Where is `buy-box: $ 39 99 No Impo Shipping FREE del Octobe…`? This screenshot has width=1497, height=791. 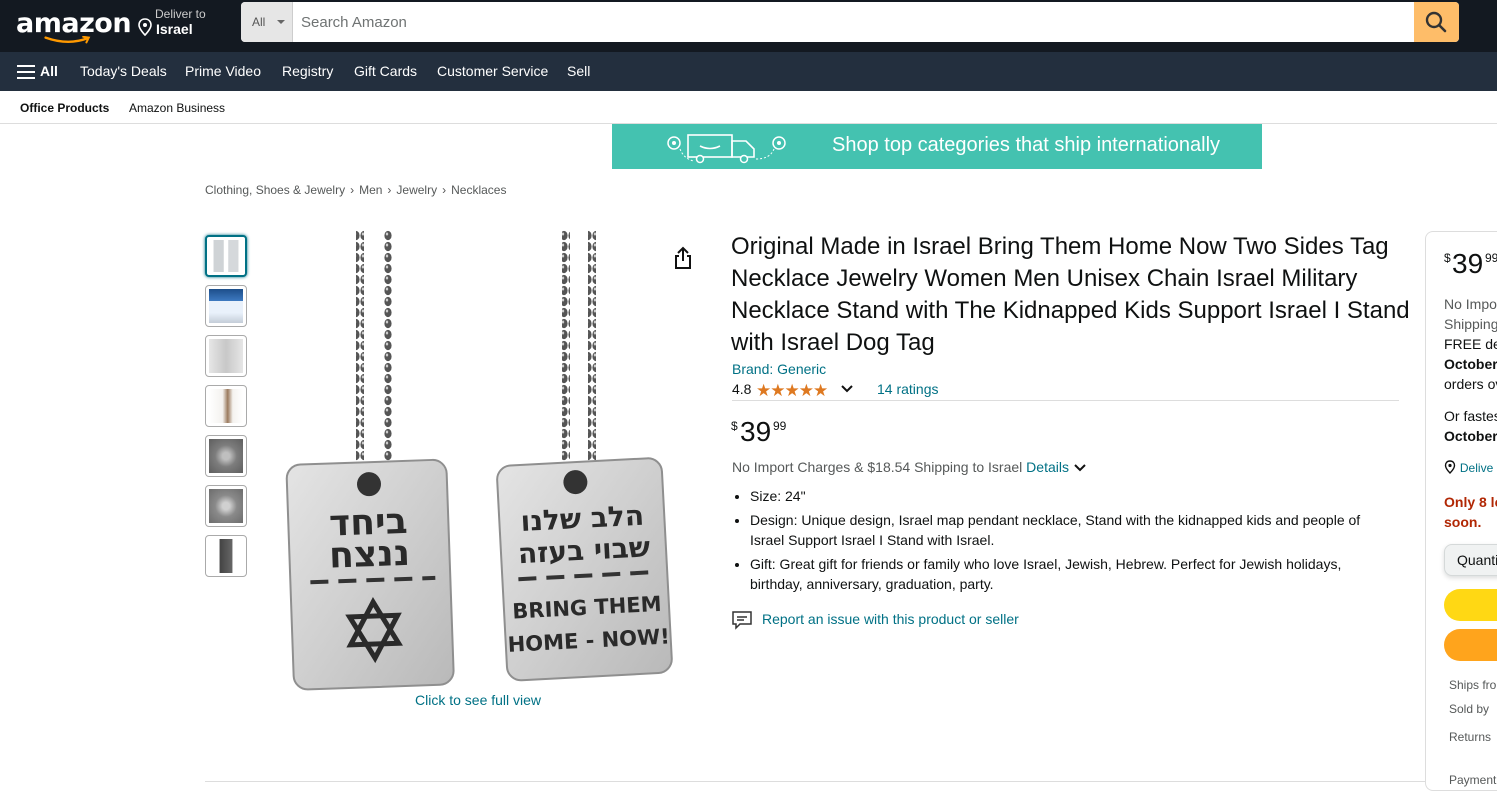
buy-box: $ 39 99 No Impo Shipping FREE del Octobe… is located at coordinates (1461, 511).